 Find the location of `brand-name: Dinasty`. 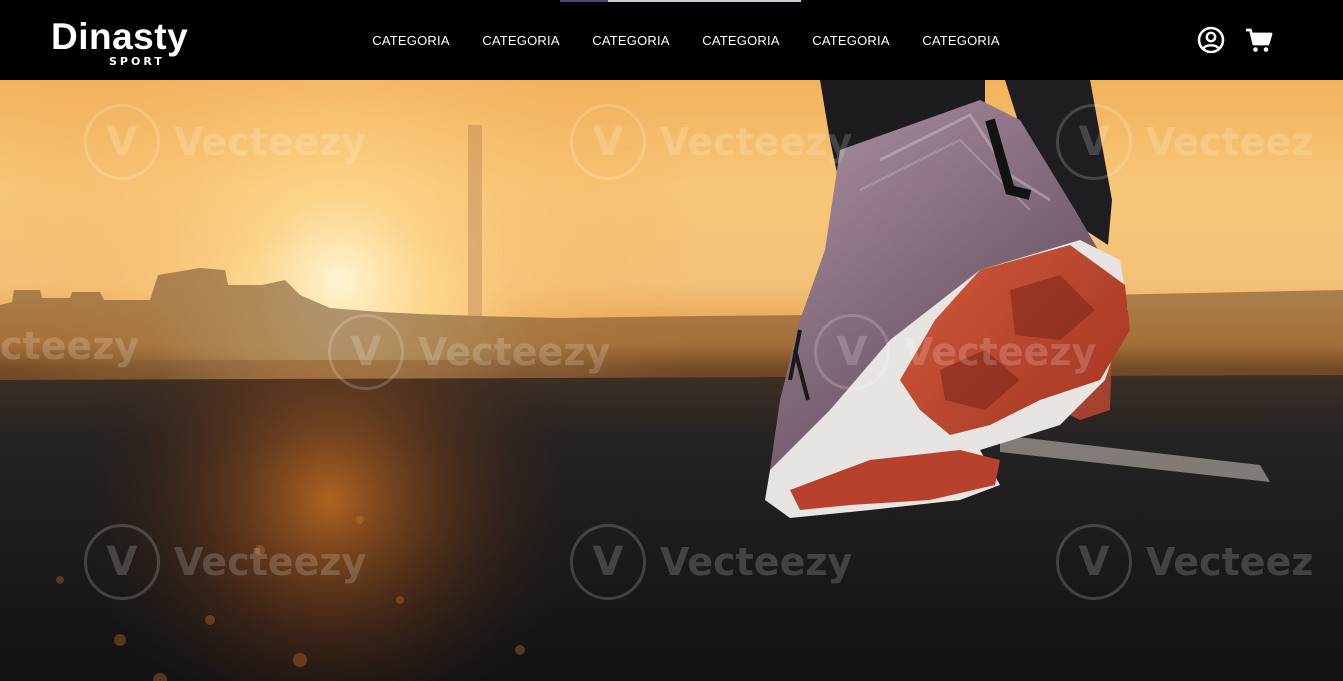

brand-name: Dinasty is located at coordinates (120, 36).